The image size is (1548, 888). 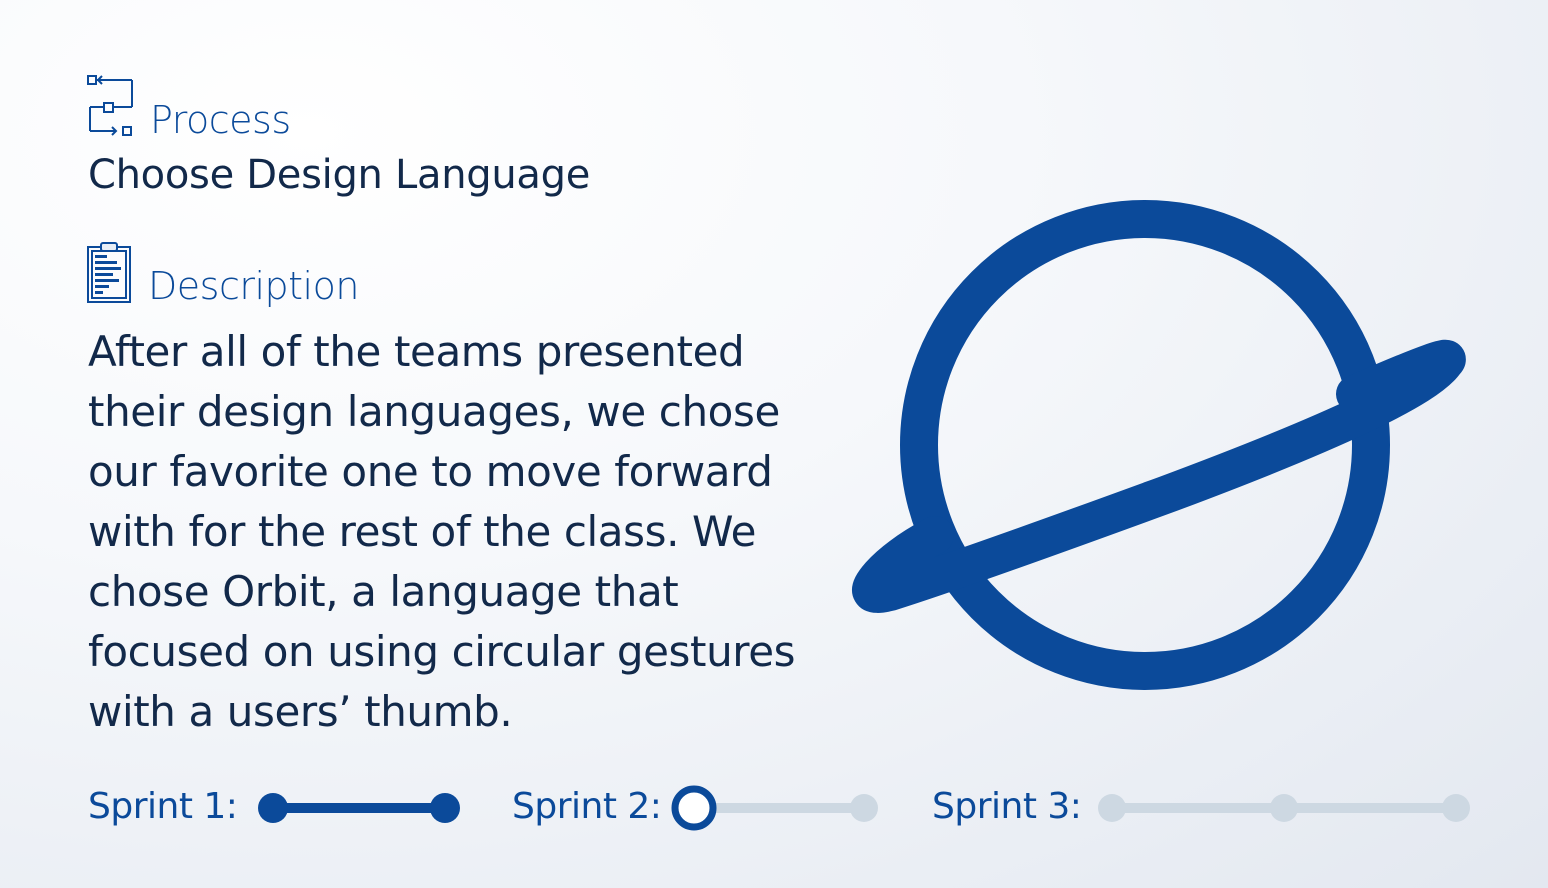 I want to click on process-label: Process, so click(x=220, y=120).